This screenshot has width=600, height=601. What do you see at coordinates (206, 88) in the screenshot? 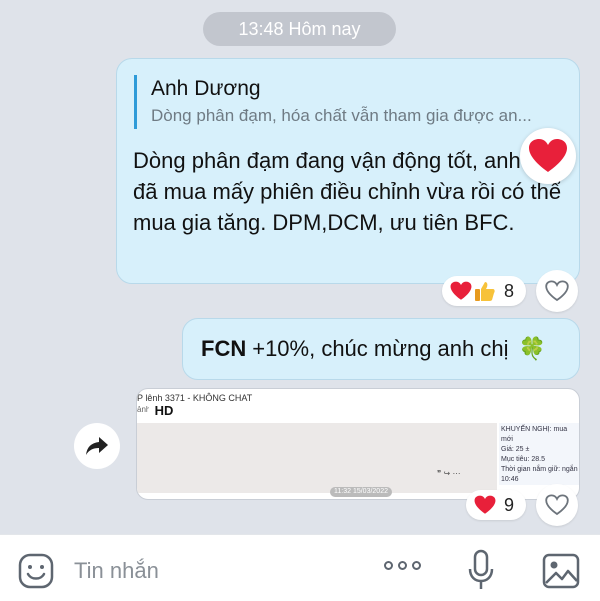
I see `quote-author: Anh Dương` at bounding box center [206, 88].